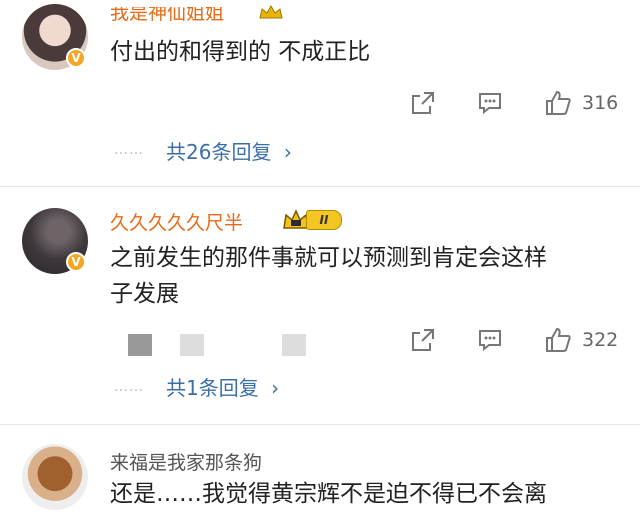 The width and height of the screenshot is (640, 512). I want to click on comment-text-line-1: 之前发生的那件事就可以预测到肯定会这样, so click(328, 258).